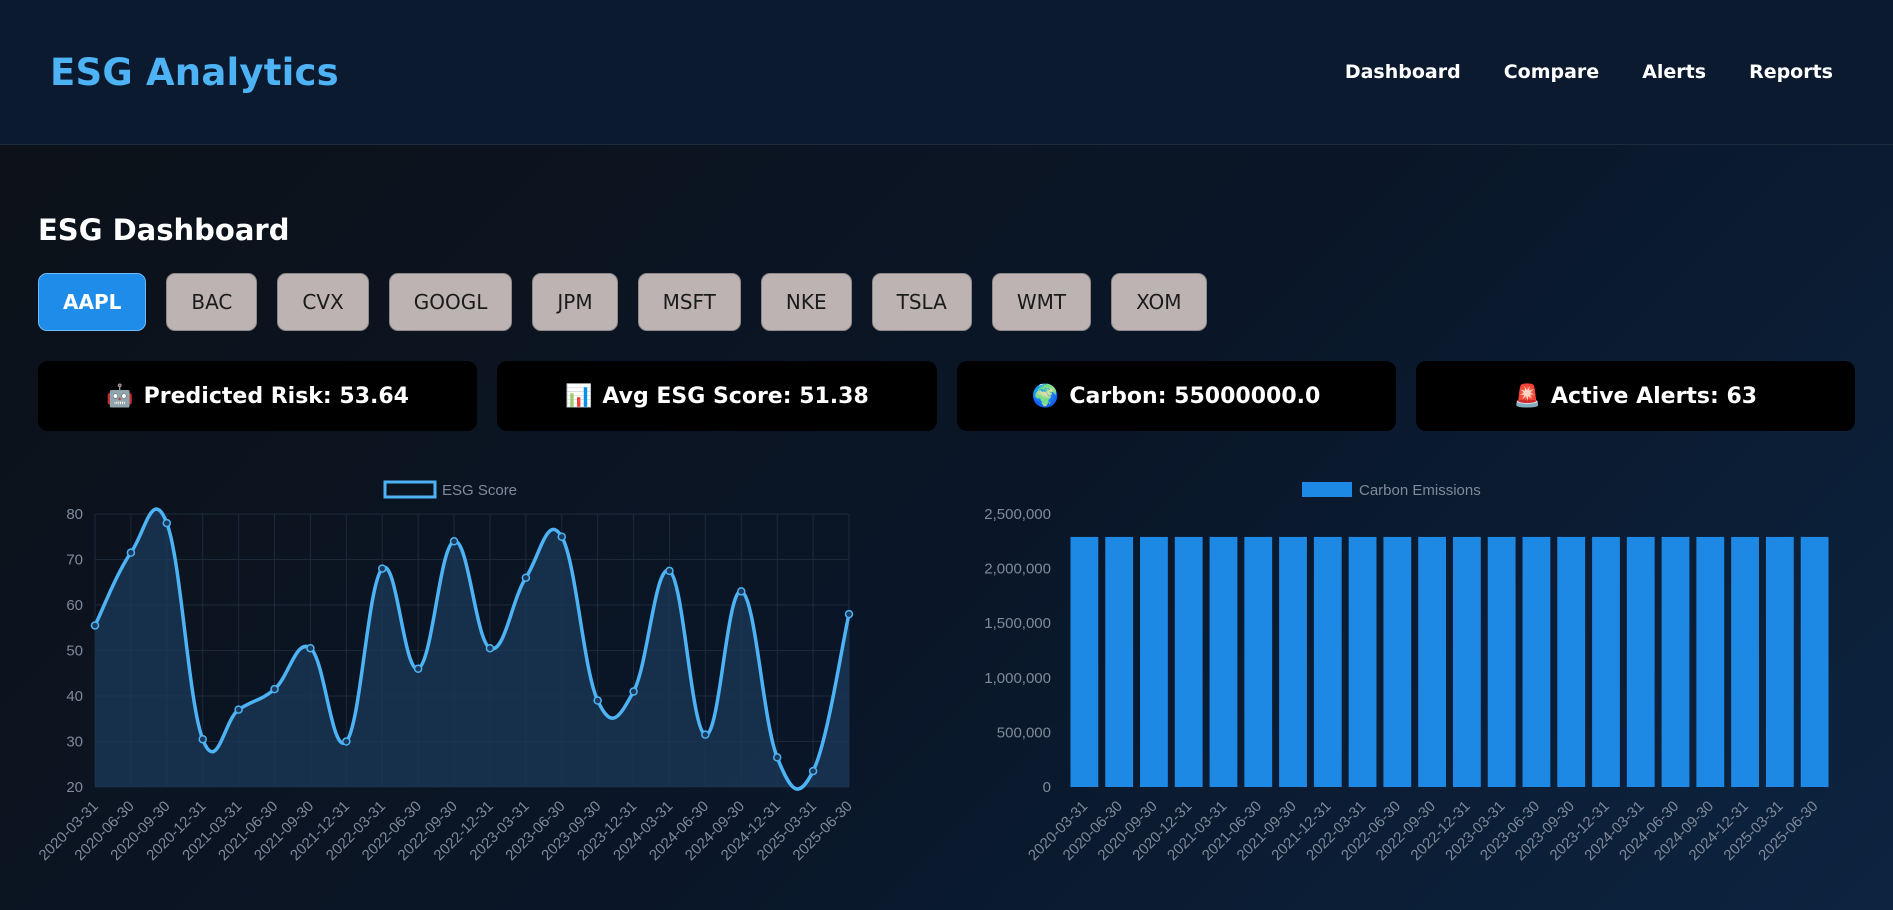  I want to click on globe-icon: 🌍, so click(1045, 396).